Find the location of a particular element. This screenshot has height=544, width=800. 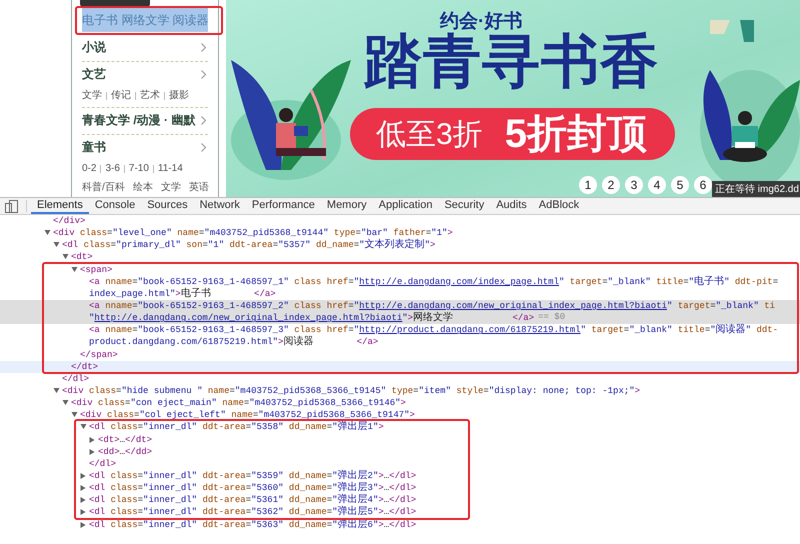

dom-node-line: <dt> is located at coordinates (82, 257).